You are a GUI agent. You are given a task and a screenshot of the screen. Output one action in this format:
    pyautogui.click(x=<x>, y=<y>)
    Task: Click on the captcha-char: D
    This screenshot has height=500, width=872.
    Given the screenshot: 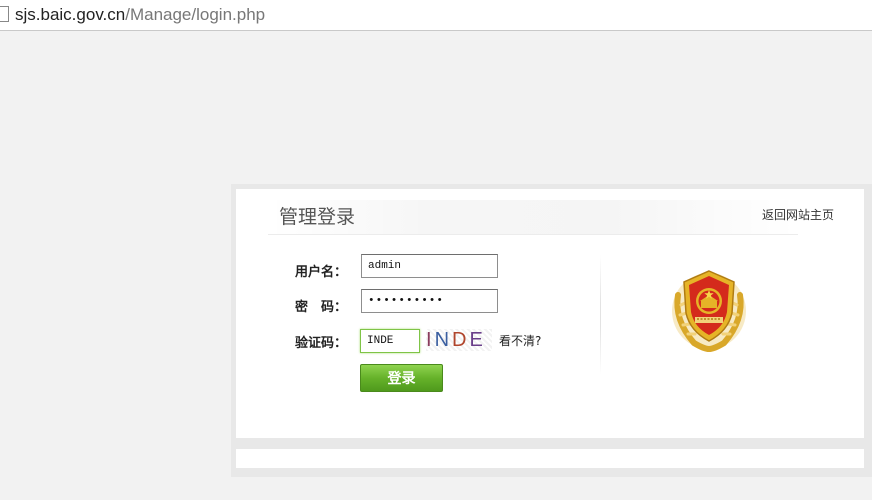 What is the action you would take?
    pyautogui.click(x=461, y=340)
    